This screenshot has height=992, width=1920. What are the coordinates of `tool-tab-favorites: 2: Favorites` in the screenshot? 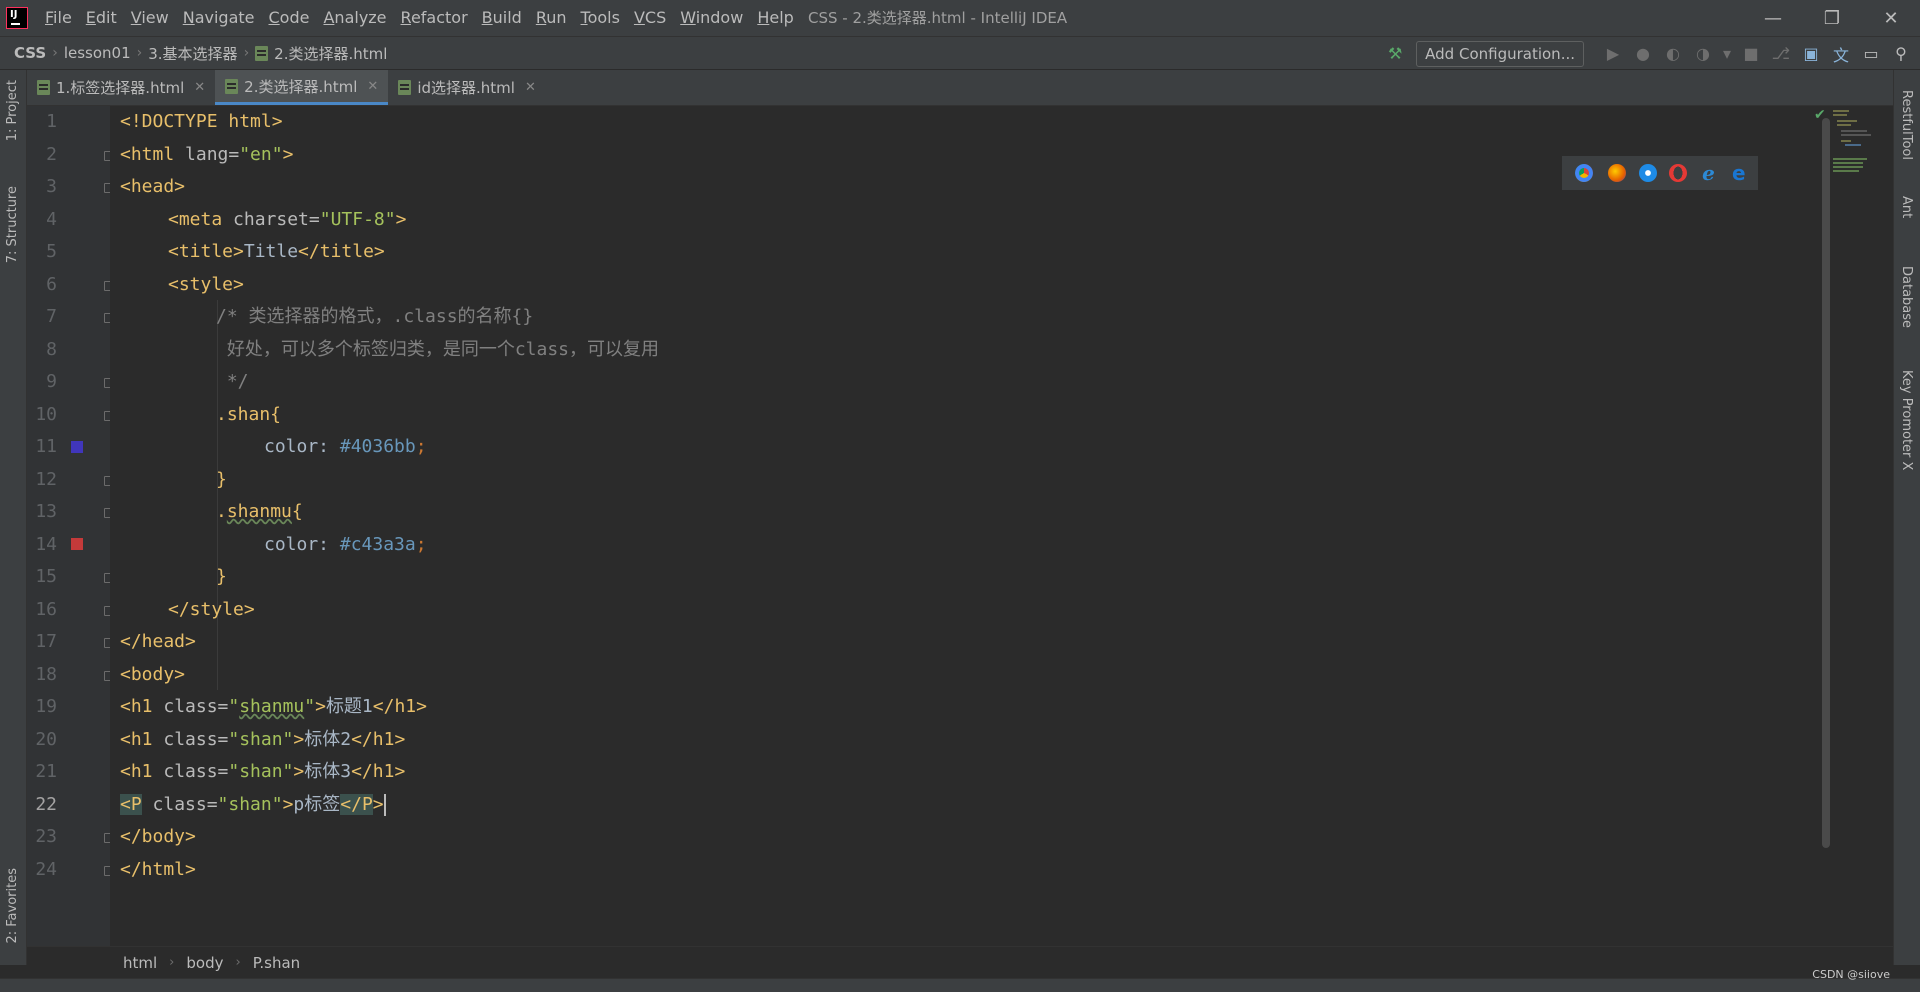 It's located at (12, 906).